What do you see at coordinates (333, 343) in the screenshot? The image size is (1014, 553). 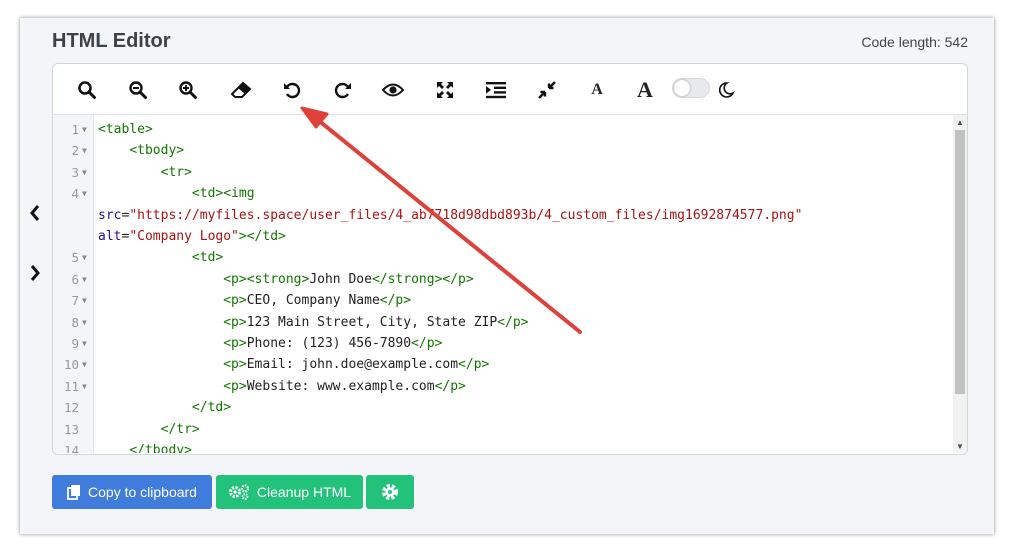 I see `code-text: <p>Phone: (123) 456-7890</p>` at bounding box center [333, 343].